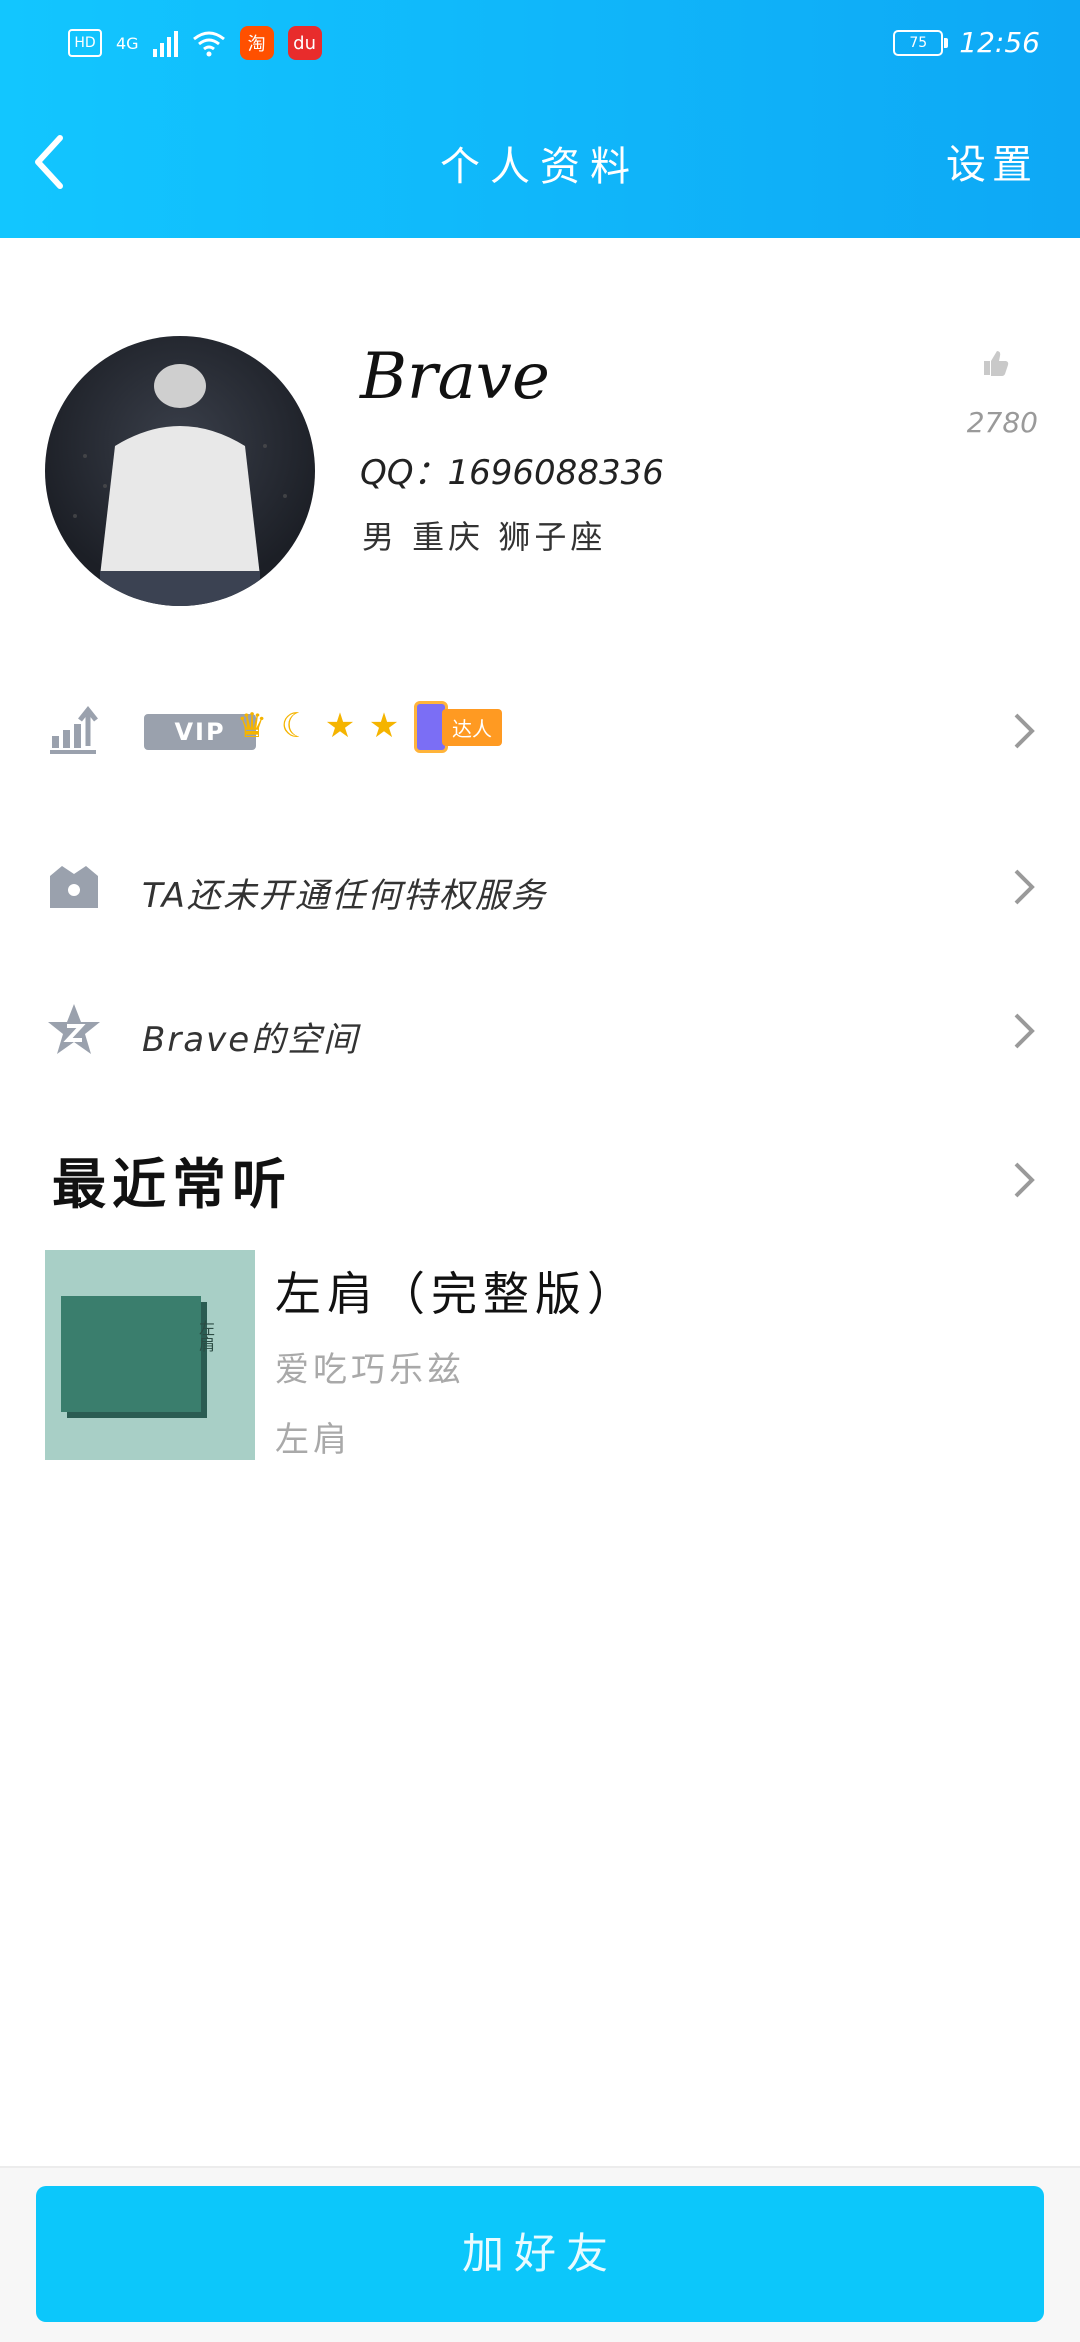 The width and height of the screenshot is (1080, 2342). I want to click on crown-icon: ♛, so click(252, 726).